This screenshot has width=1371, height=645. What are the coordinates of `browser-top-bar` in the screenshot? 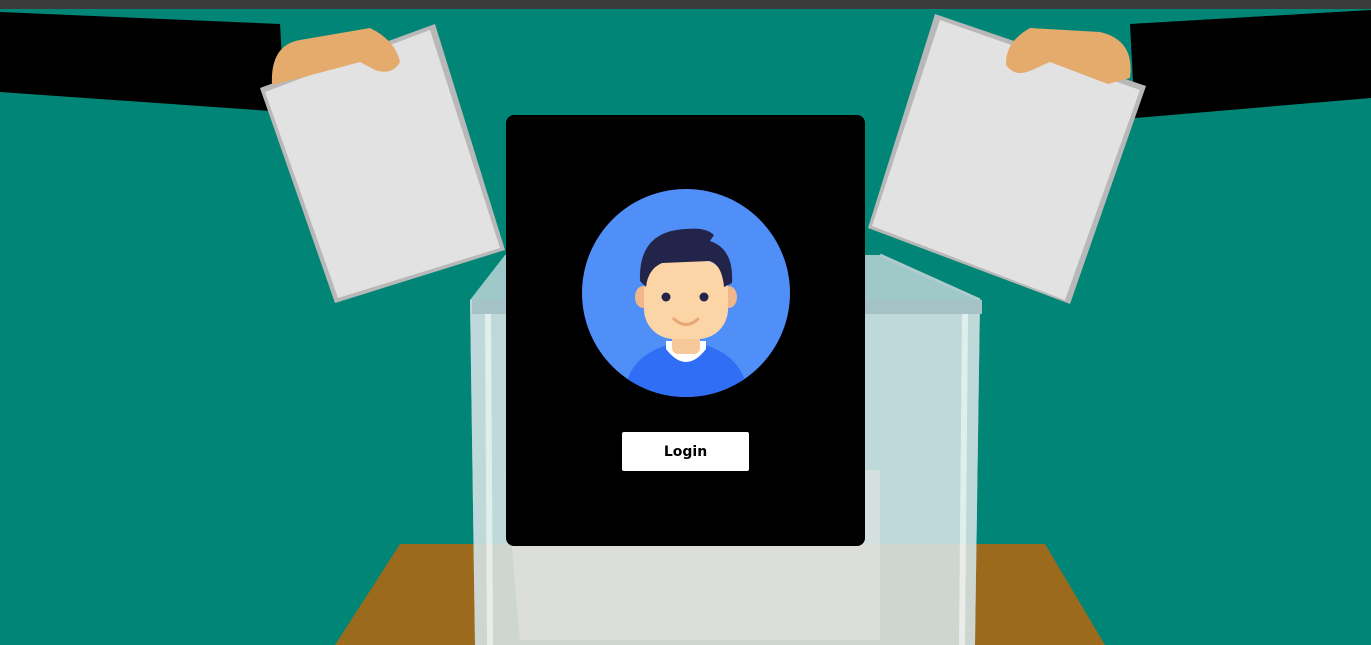 It's located at (685, 4).